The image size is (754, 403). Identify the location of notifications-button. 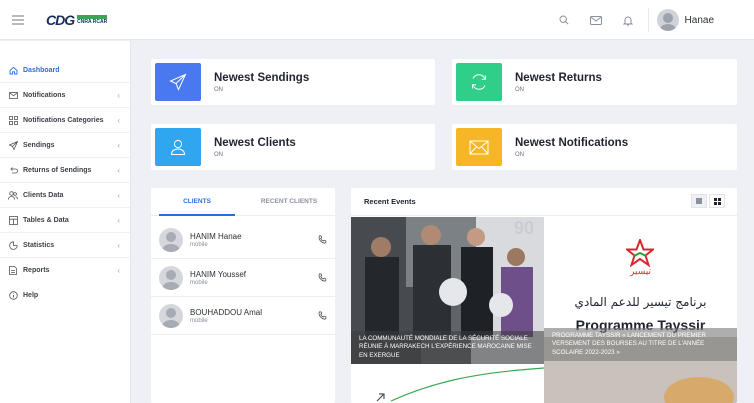
(628, 20).